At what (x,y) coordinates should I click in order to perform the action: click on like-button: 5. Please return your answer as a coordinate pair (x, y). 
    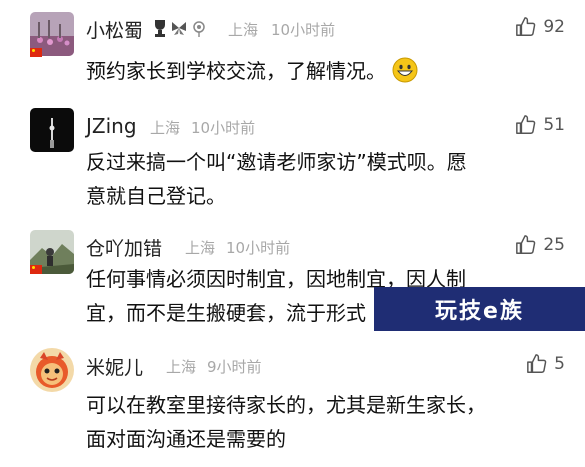
    Looking at the image, I should click on (545, 364).